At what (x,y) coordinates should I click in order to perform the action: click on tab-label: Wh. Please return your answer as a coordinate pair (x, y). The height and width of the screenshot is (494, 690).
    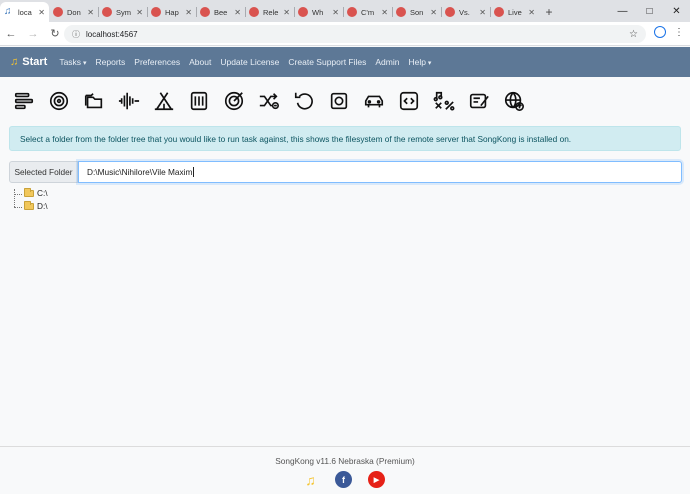
    Looking at the image, I should click on (318, 12).